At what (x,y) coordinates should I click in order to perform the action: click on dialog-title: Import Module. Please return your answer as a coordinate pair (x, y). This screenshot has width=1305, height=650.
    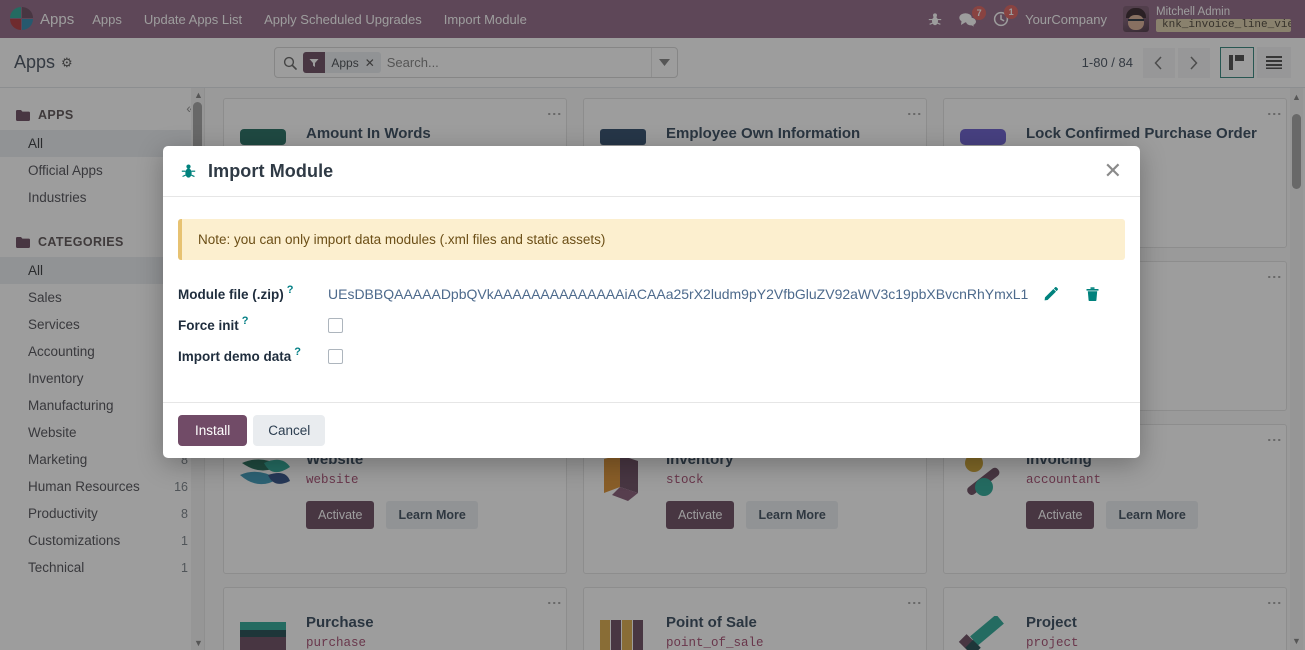
    Looking at the image, I should click on (271, 170).